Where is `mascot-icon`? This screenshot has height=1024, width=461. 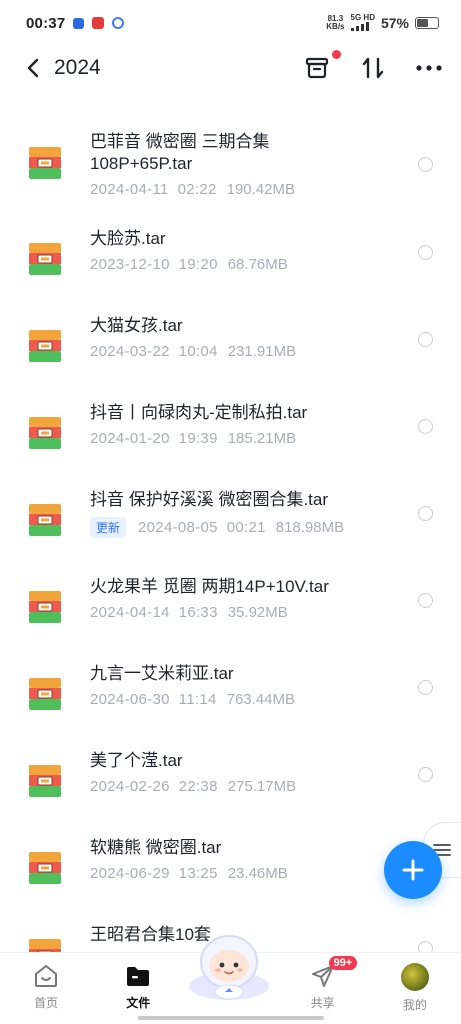 mascot-icon is located at coordinates (229, 967).